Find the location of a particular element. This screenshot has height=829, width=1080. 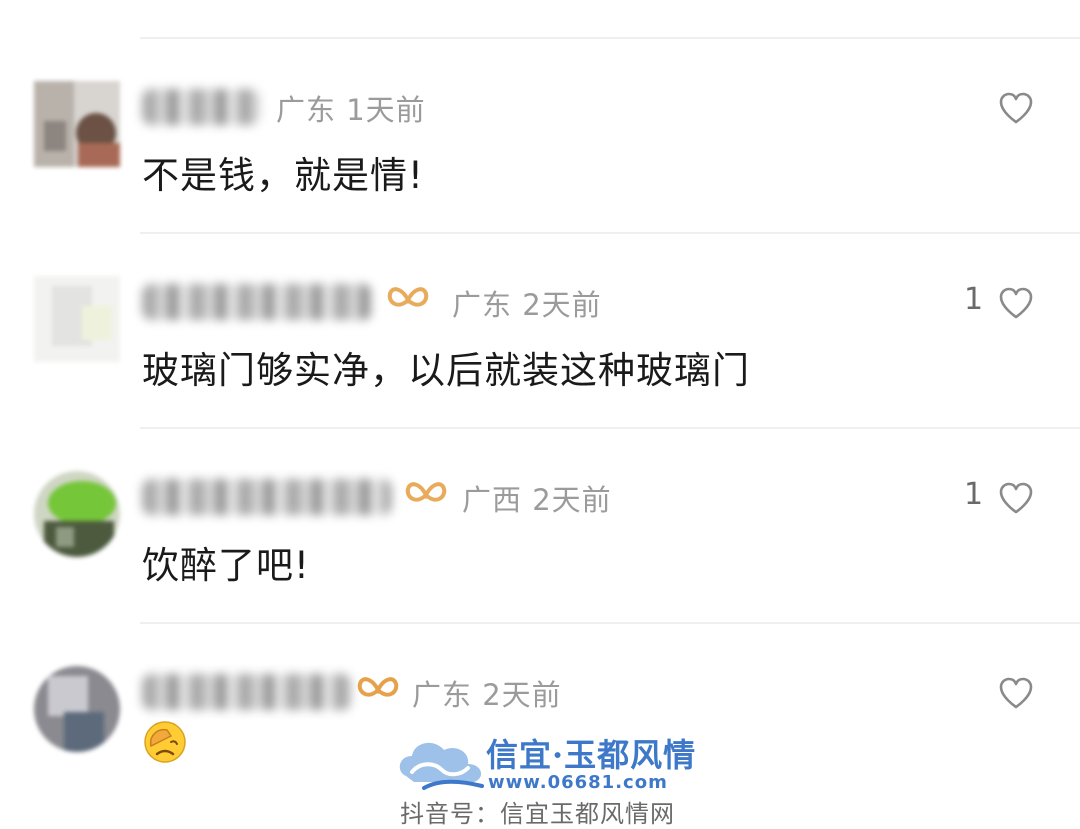

comment-location: 广西 is located at coordinates (492, 500).